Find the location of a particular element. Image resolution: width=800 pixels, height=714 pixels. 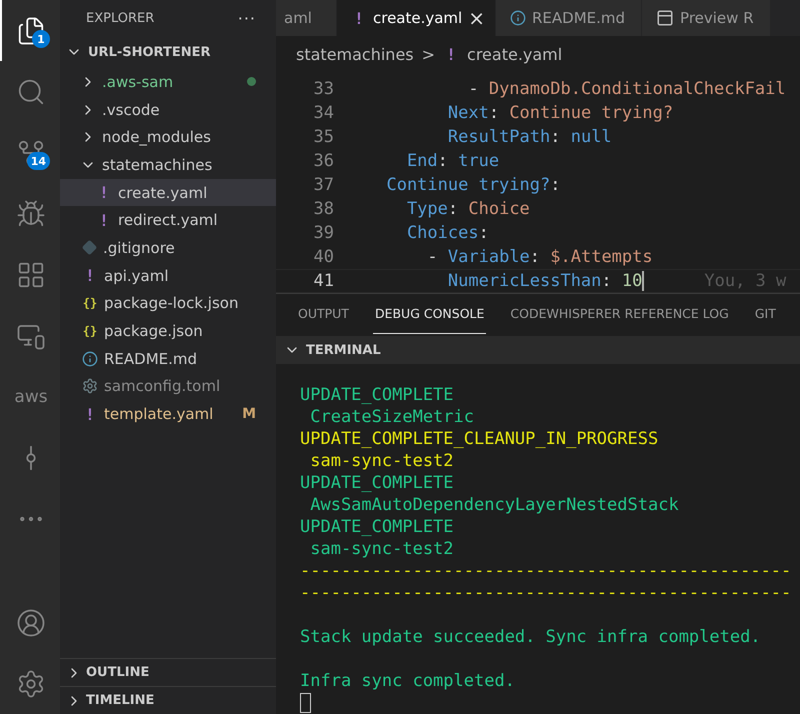

file-item: README.md is located at coordinates (168, 358).